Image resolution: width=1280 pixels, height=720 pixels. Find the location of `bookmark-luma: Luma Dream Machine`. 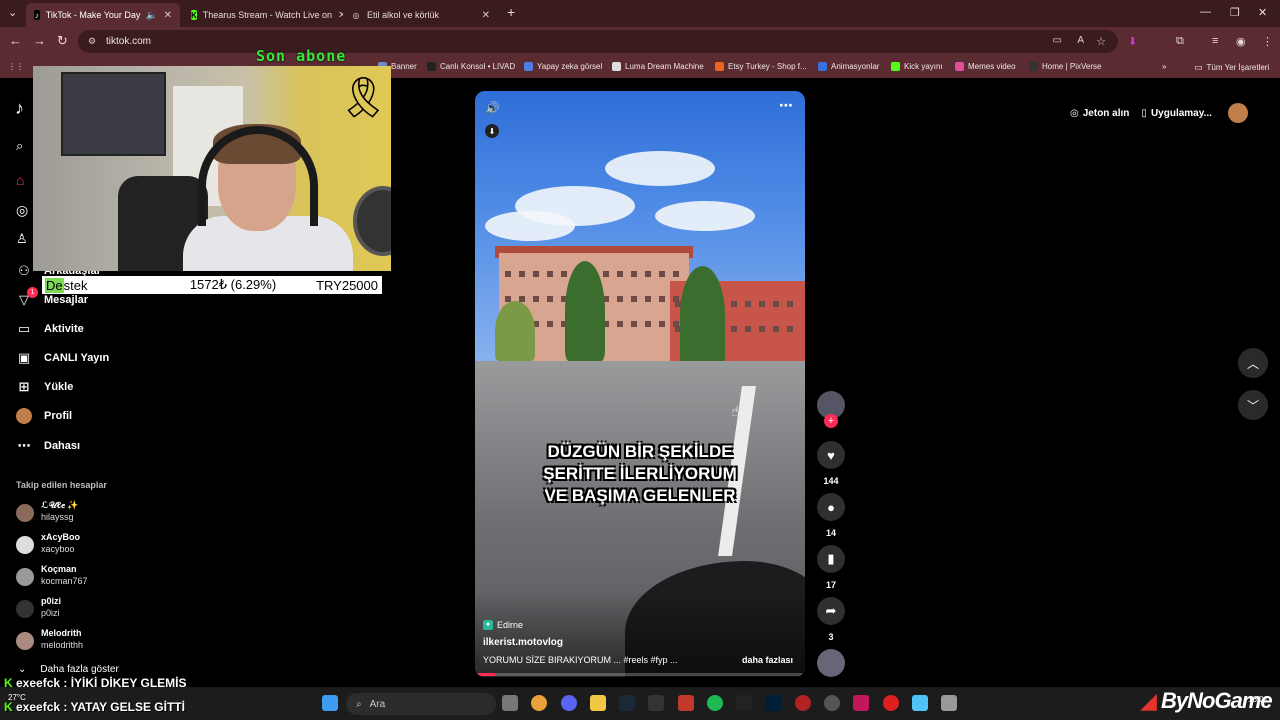

bookmark-luma: Luma Dream Machine is located at coordinates (658, 66).